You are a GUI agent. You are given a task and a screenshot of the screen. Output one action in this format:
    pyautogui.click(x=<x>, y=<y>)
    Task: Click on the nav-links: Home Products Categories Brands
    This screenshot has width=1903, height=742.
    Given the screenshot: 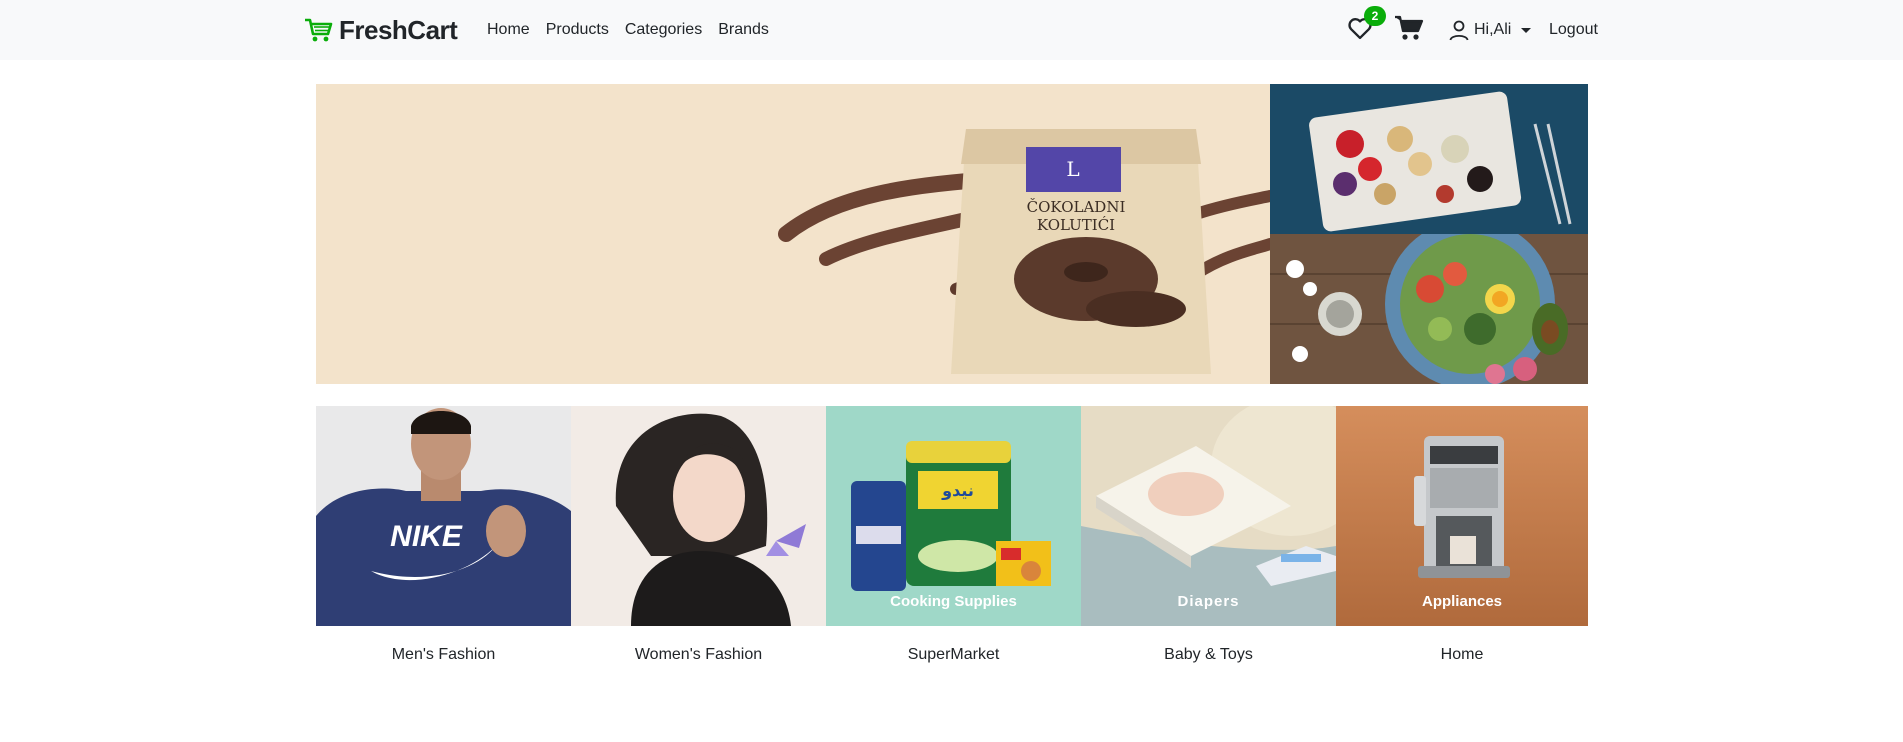 What is the action you would take?
    pyautogui.click(x=636, y=30)
    